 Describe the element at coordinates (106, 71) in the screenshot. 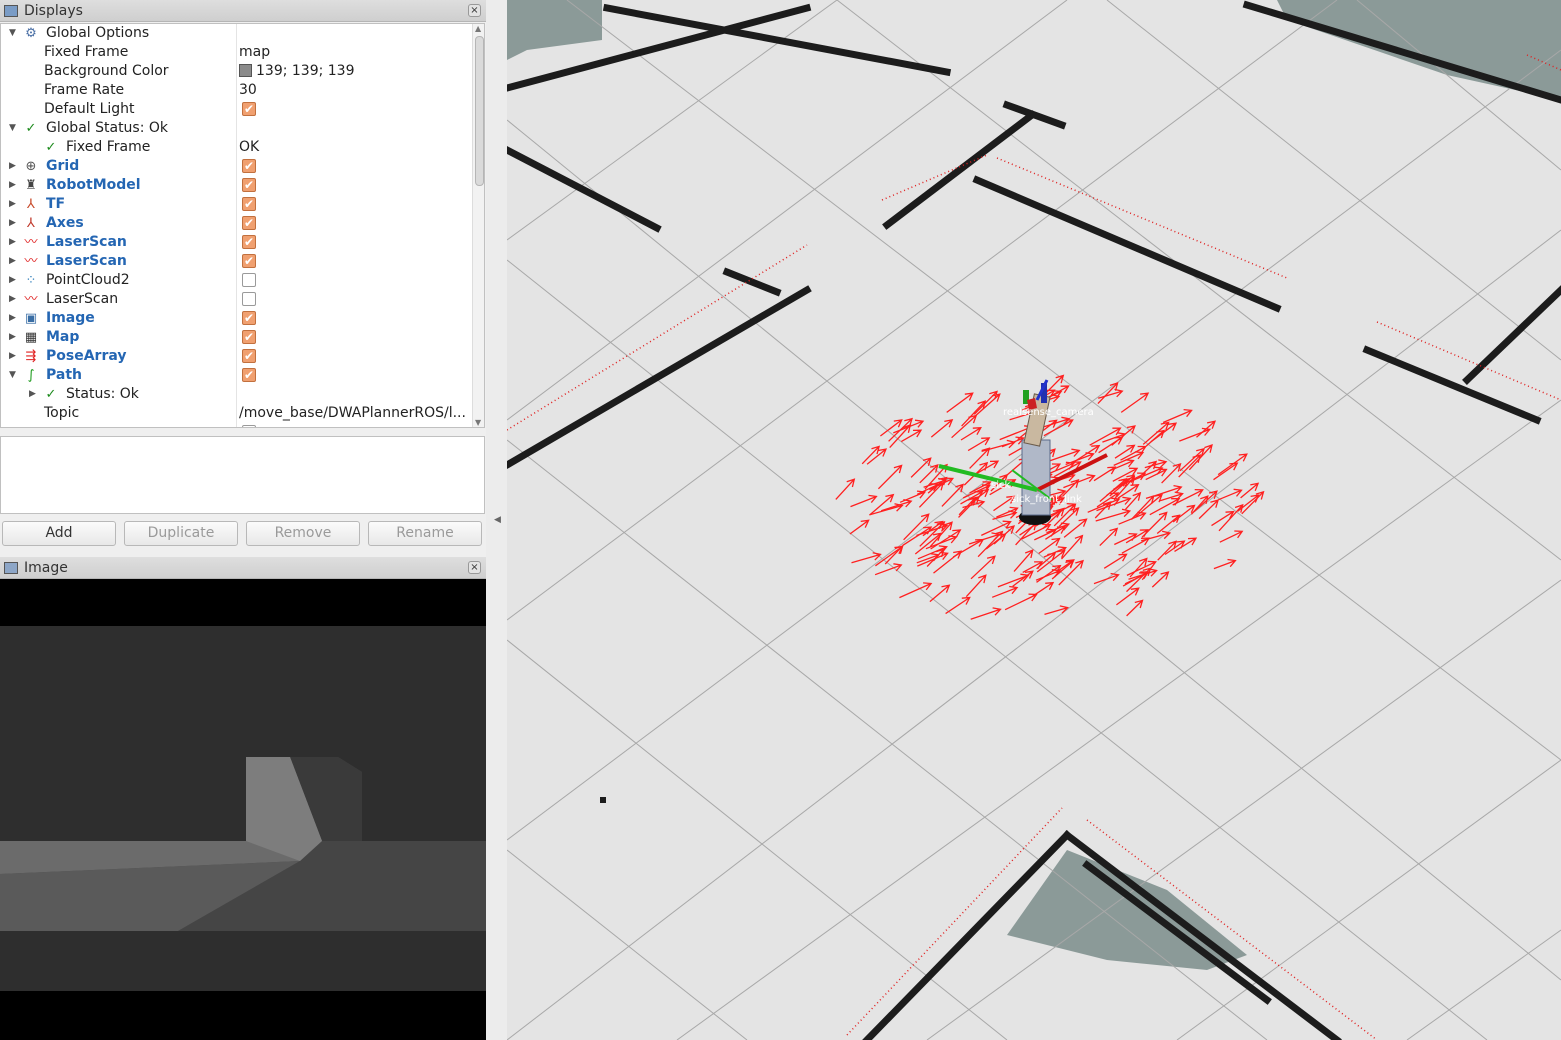

I see `background-color-label: Background Color` at that location.